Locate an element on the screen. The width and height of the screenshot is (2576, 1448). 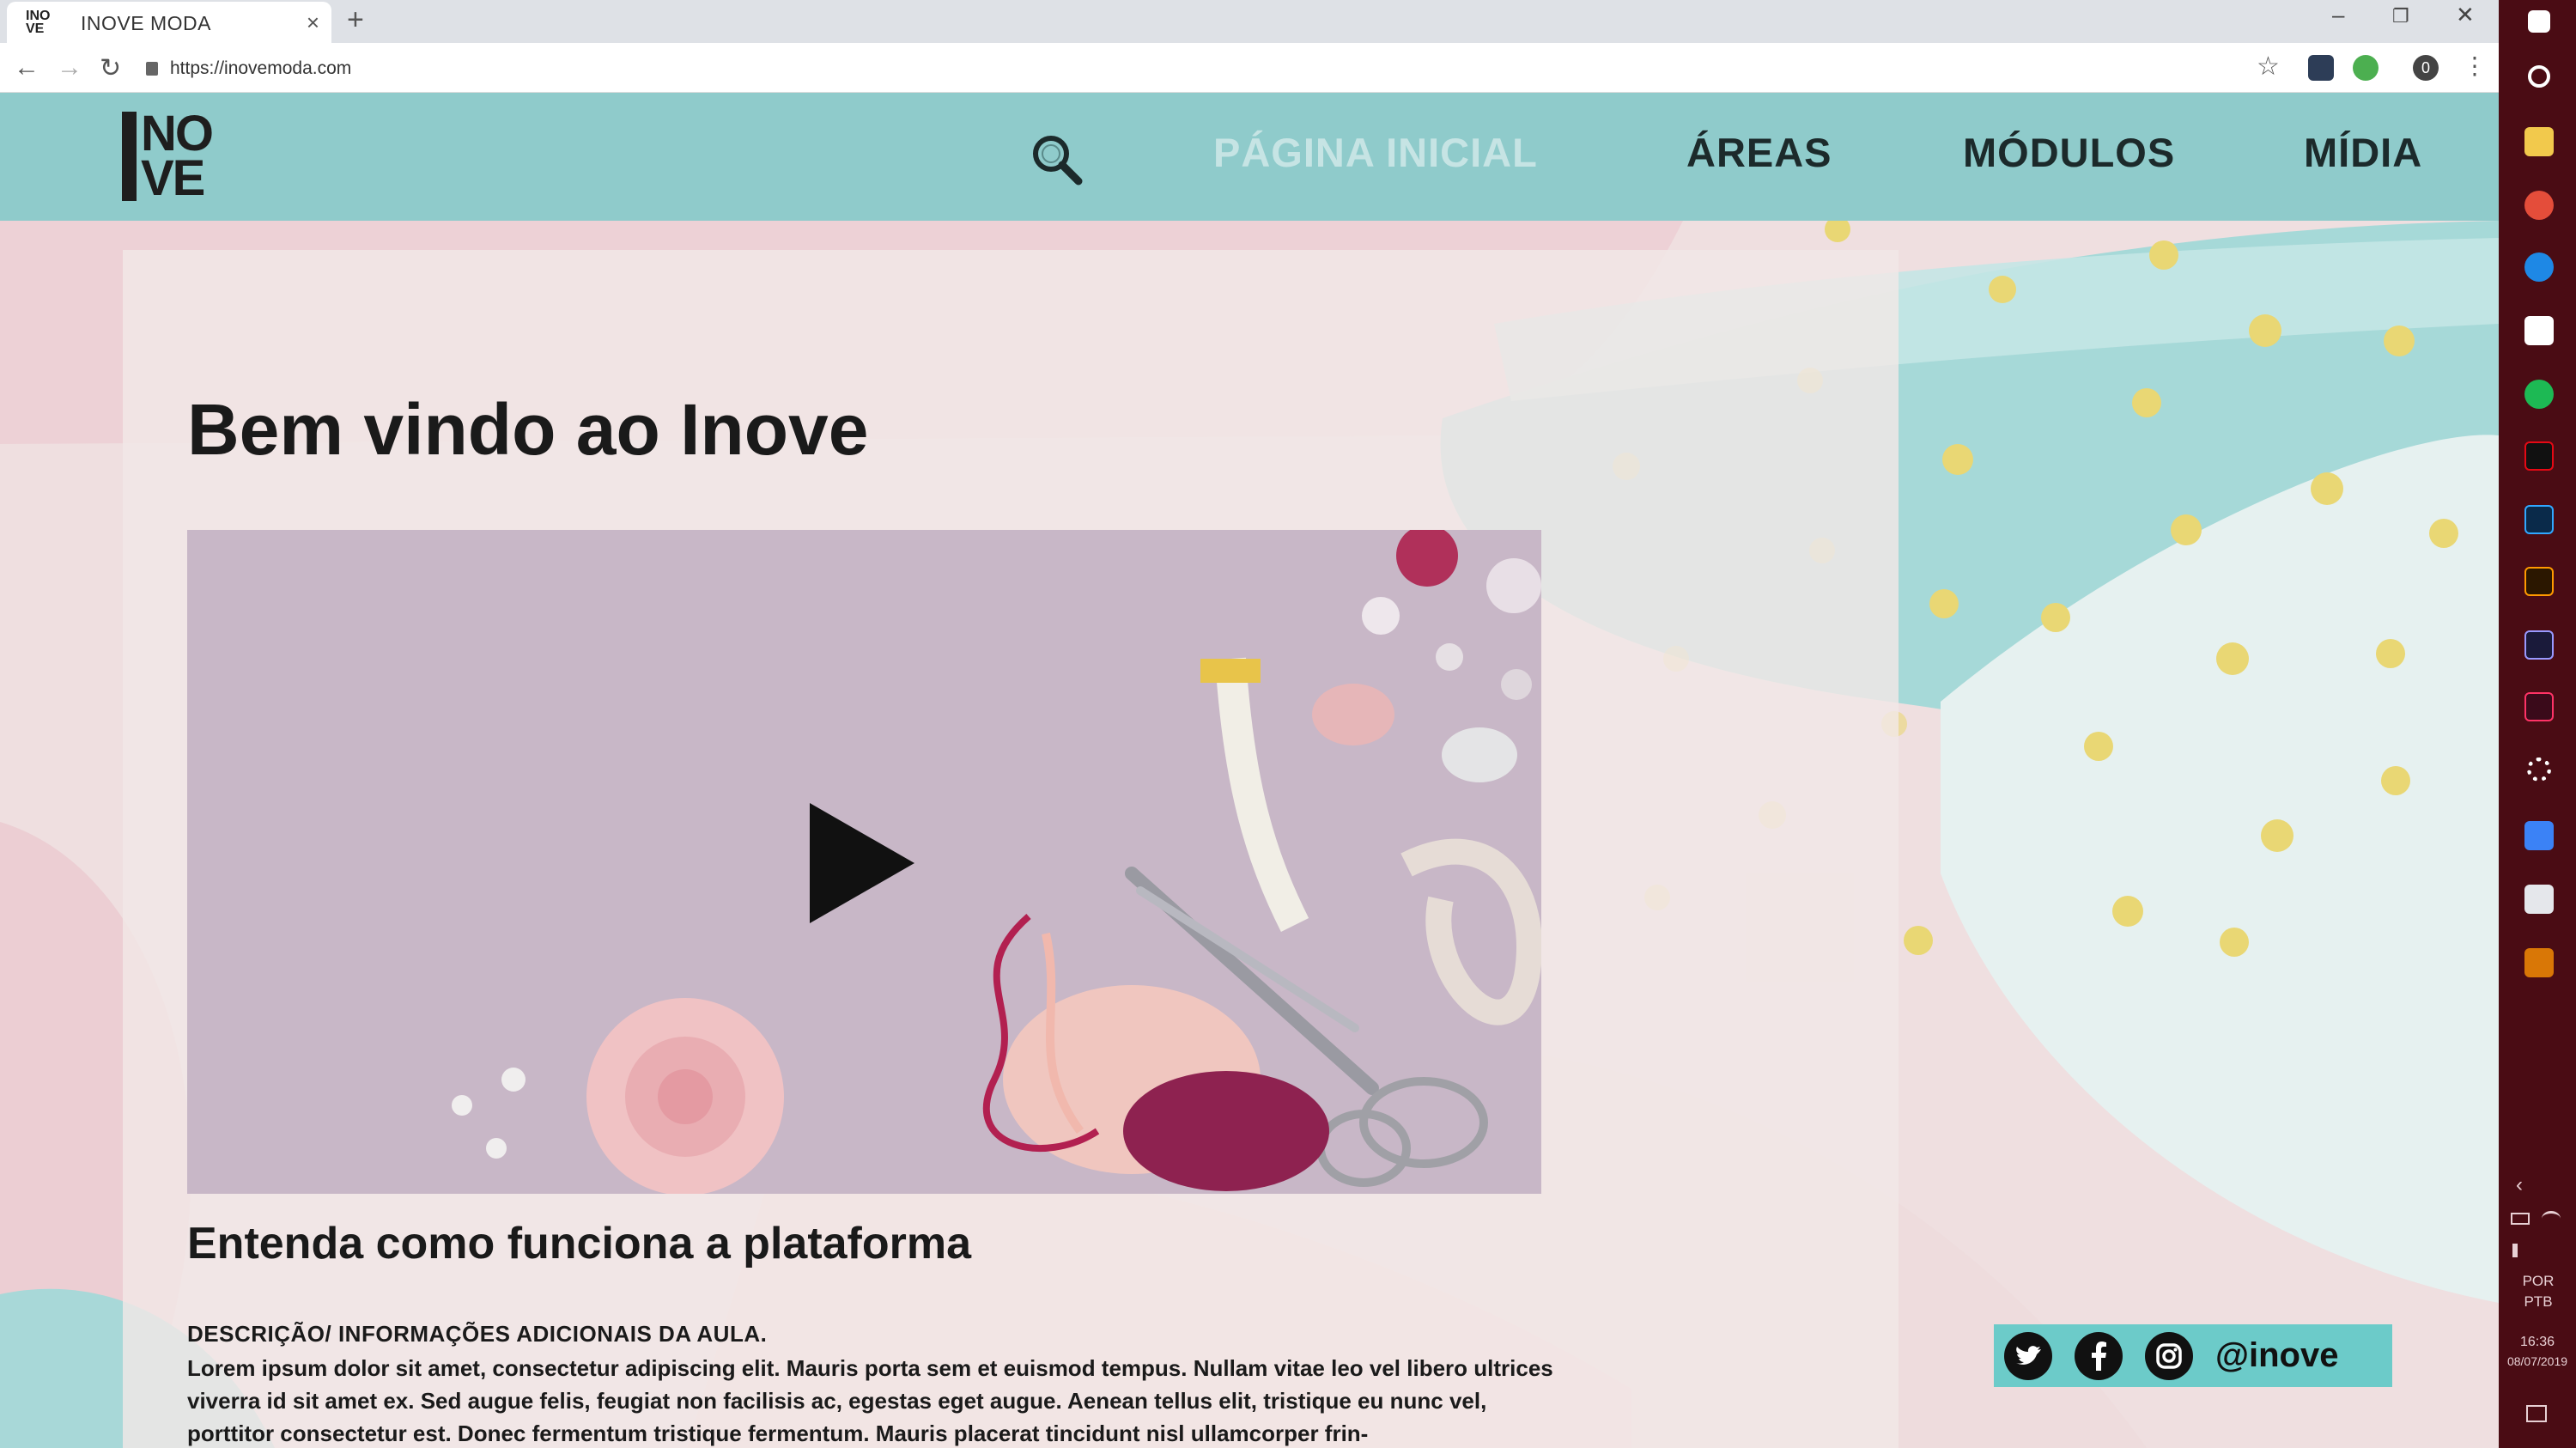
nav-midia: MÍDIA is located at coordinates (2363, 152).